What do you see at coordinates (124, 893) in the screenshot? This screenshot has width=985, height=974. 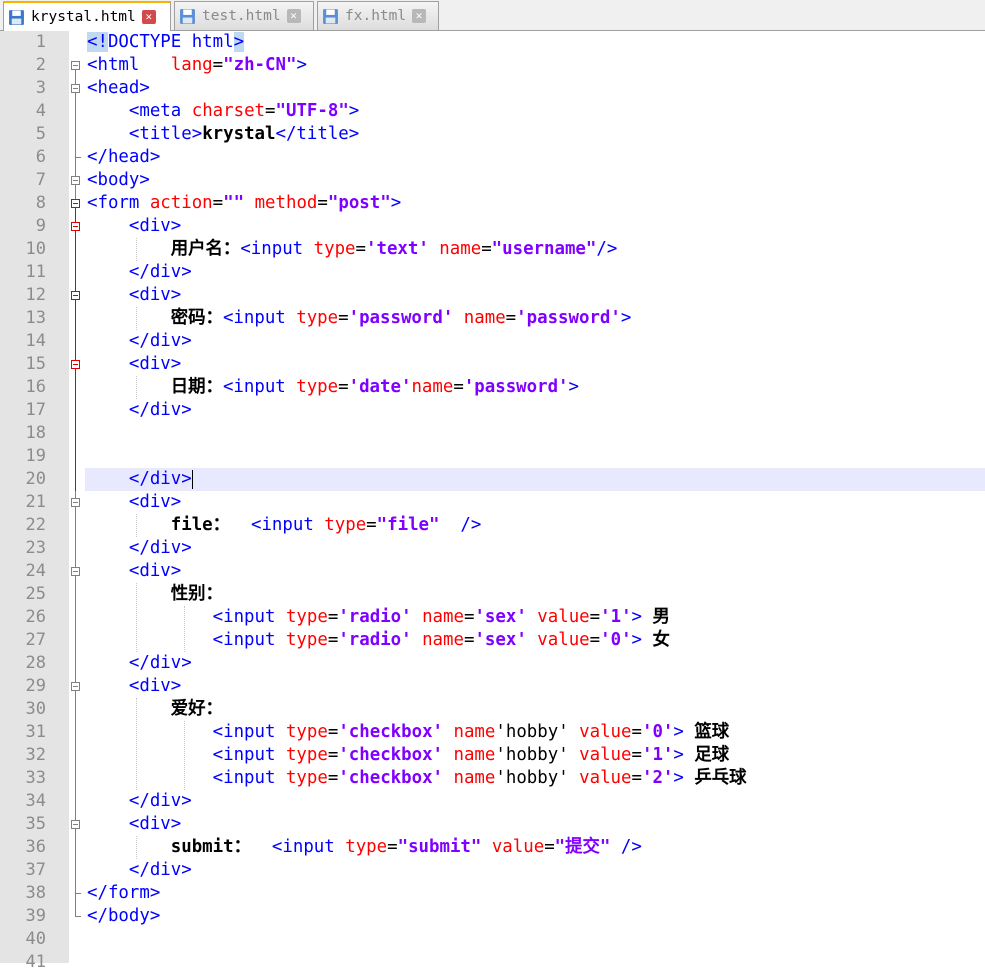 I see `code-token: </form>` at bounding box center [124, 893].